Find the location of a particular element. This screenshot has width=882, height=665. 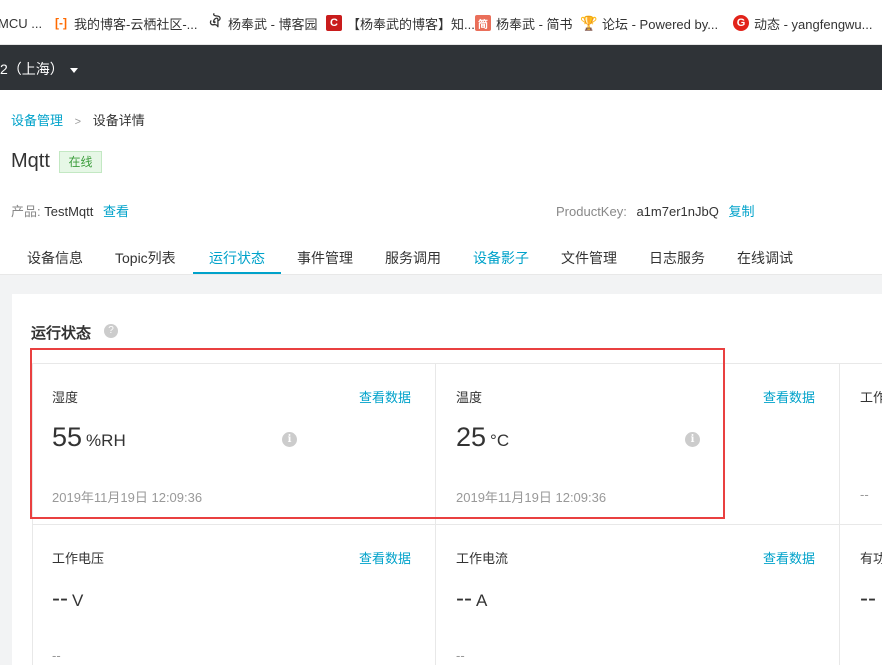

tab-log-service: 日志服务 is located at coordinates (677, 258).